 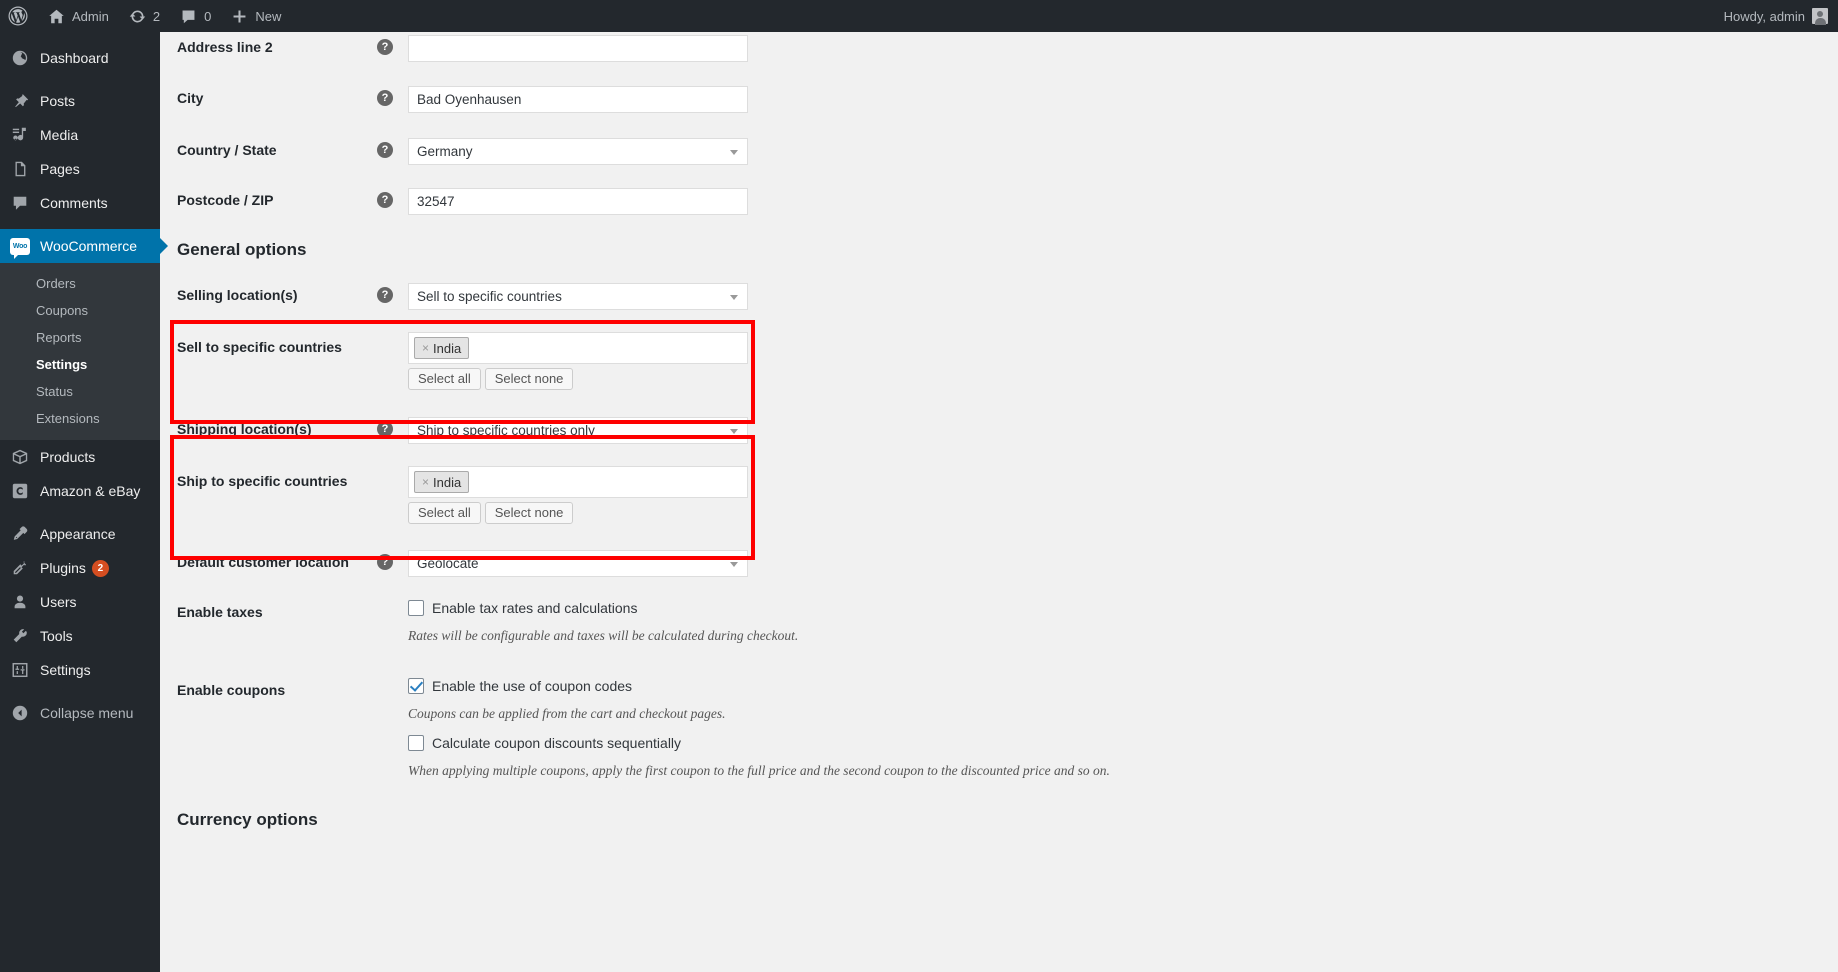 What do you see at coordinates (195, 16) in the screenshot?
I see `comments-menu: 0` at bounding box center [195, 16].